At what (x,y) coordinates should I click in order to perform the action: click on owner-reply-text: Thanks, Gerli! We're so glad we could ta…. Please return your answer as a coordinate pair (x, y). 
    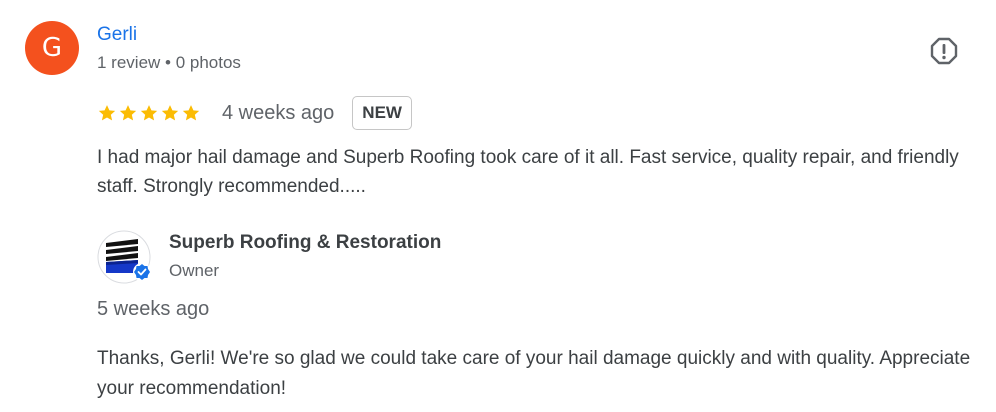
    Looking at the image, I should click on (534, 373).